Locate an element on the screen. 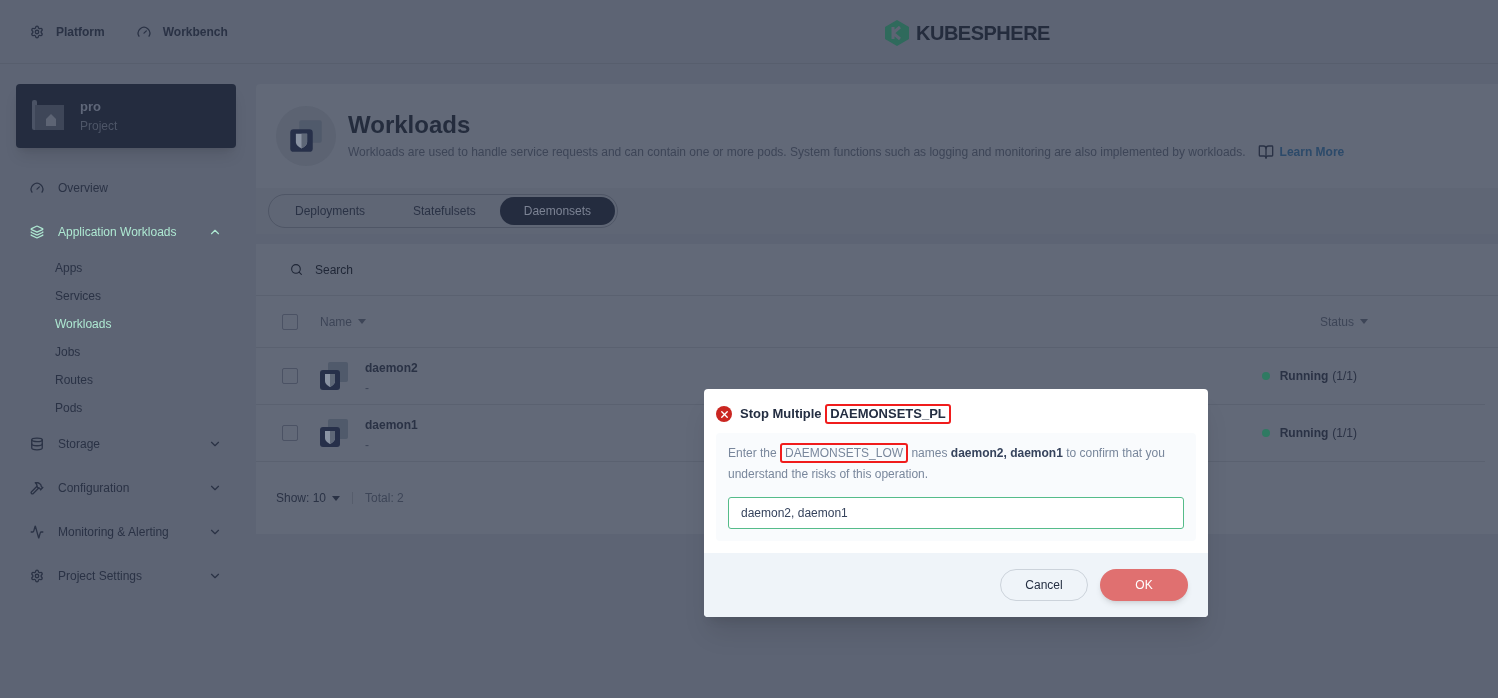 This screenshot has width=1498, height=698. book-icon is located at coordinates (1265, 152).